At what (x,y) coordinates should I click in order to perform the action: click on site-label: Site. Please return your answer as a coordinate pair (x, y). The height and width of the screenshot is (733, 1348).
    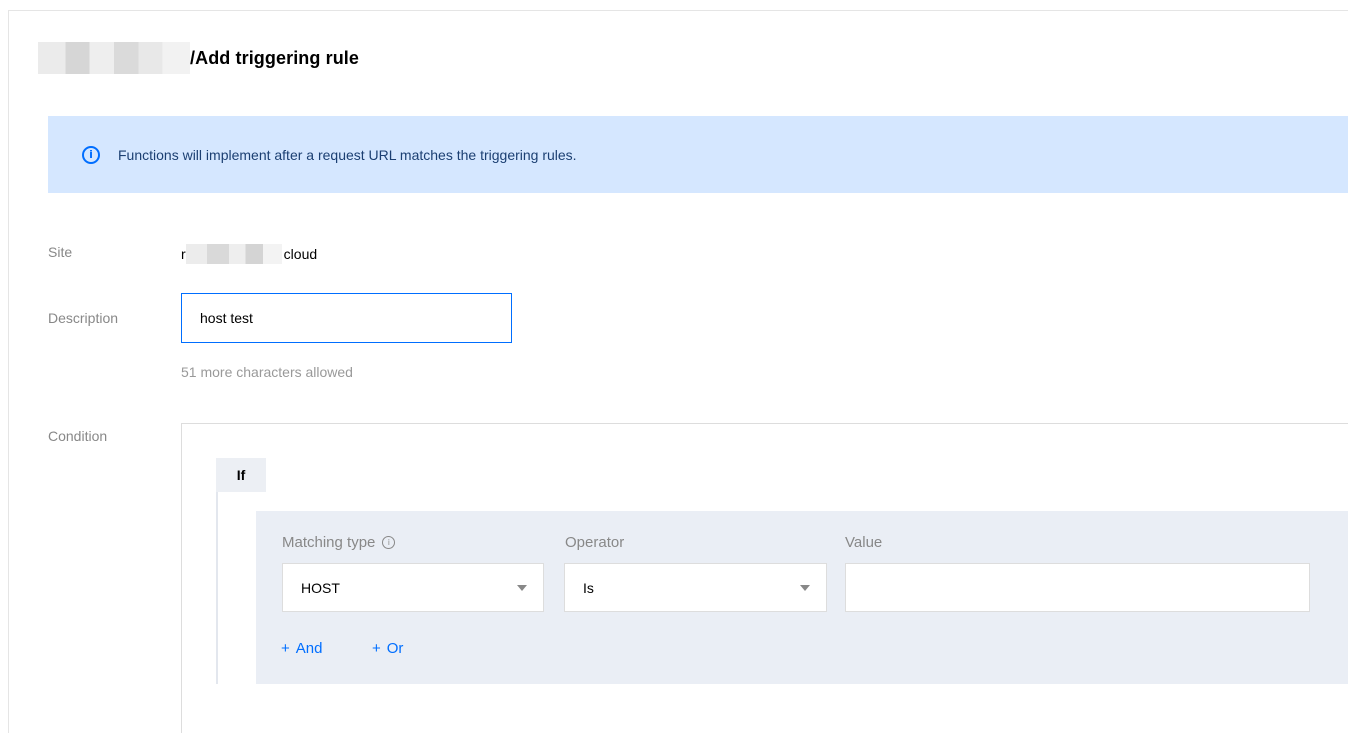
    Looking at the image, I should click on (60, 252).